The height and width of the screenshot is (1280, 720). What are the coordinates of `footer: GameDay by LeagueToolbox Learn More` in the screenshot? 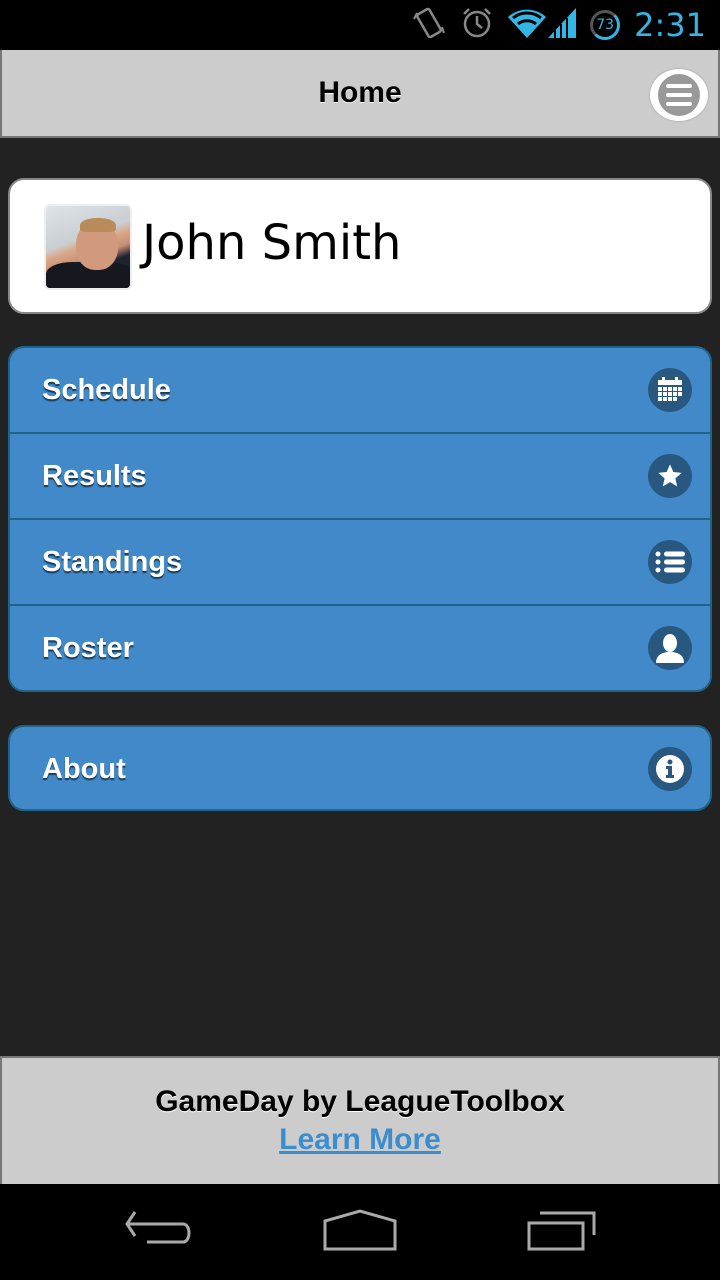 It's located at (360, 1120).